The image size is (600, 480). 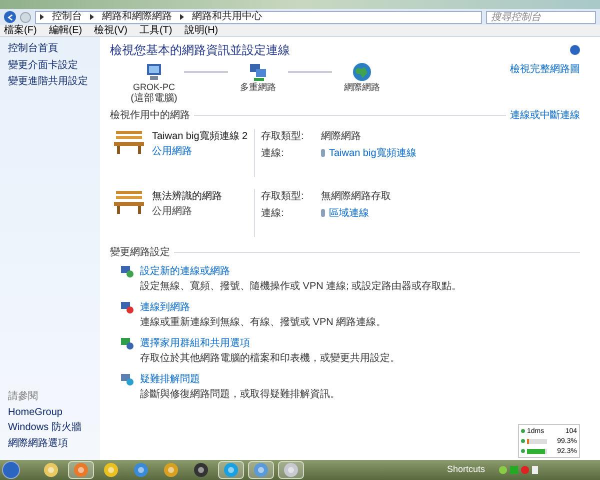 I want to click on network-name: 無法辨識的網路, so click(x=187, y=197).